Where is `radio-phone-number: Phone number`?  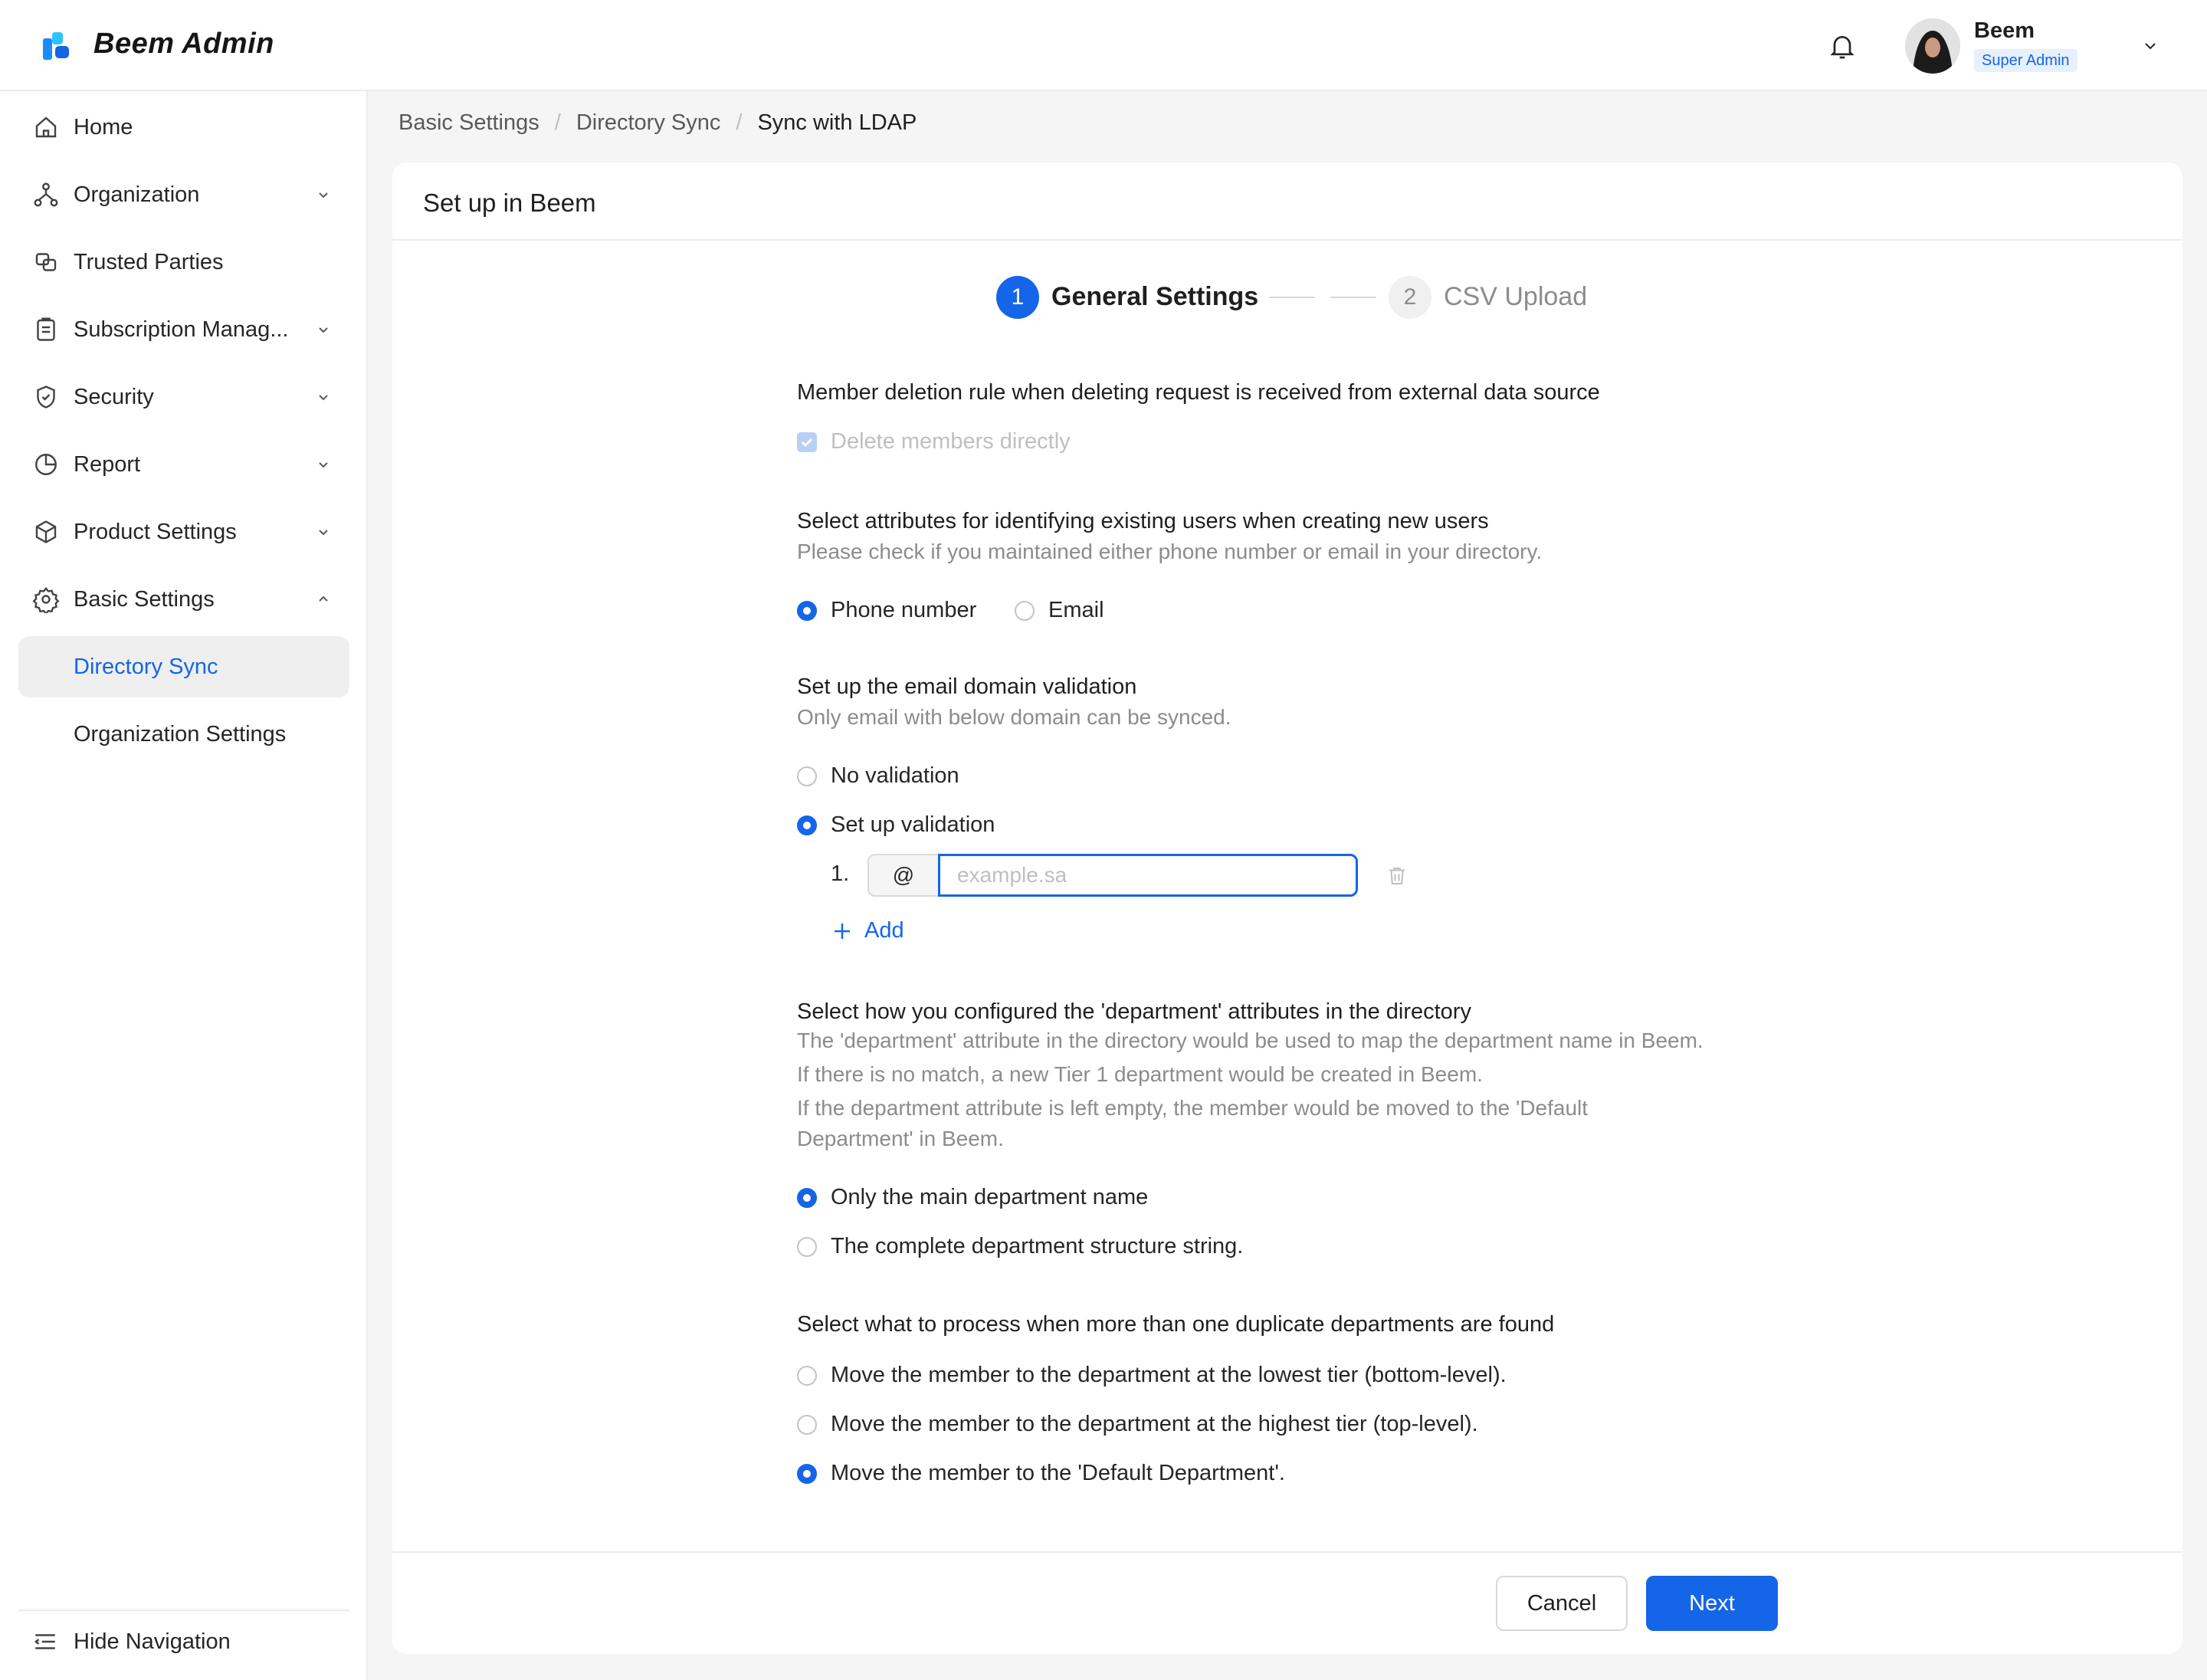
radio-phone-number: Phone number is located at coordinates (886, 610).